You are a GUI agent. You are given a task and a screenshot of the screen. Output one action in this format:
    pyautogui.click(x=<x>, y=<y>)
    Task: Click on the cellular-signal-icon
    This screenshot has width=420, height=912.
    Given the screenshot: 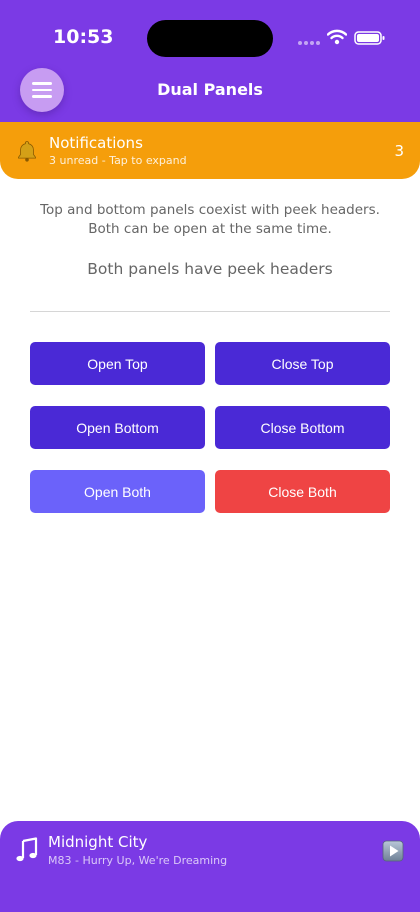 What is the action you would take?
    pyautogui.click(x=309, y=43)
    